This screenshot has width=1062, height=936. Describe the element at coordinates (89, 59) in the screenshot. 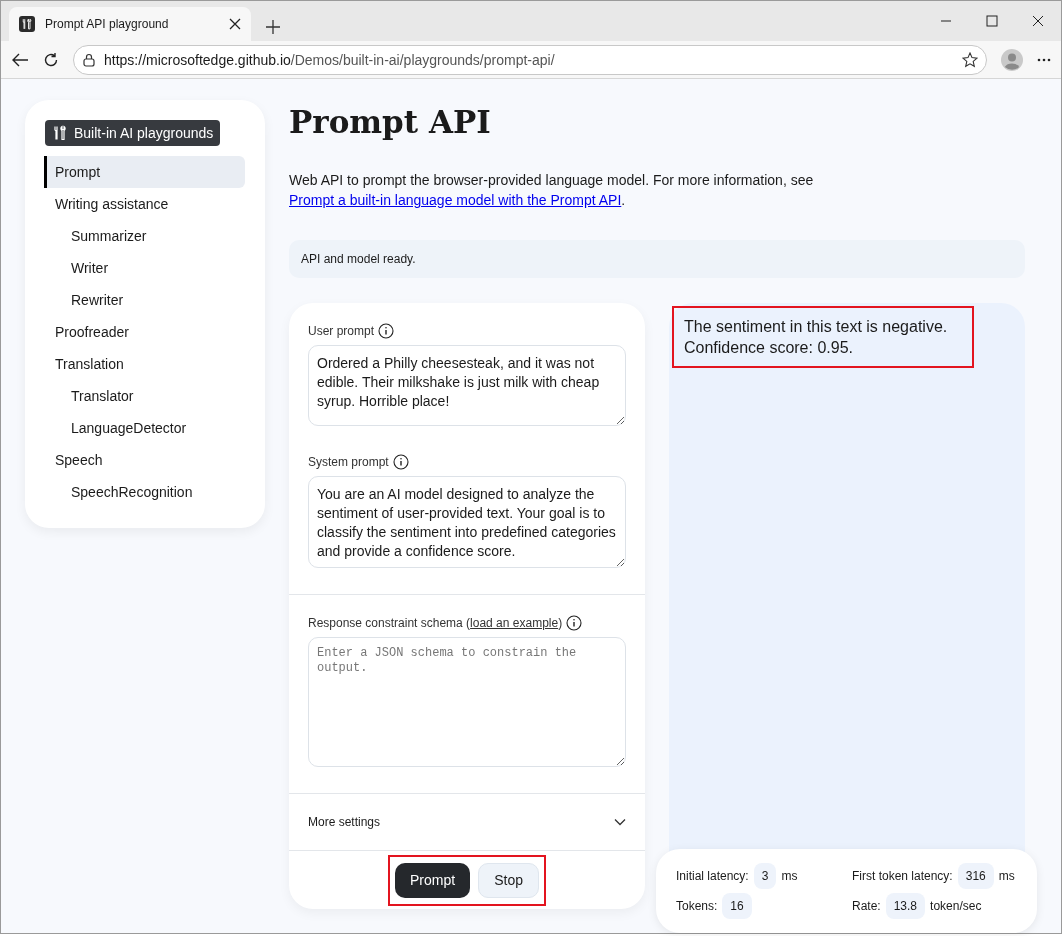

I see `lock-icon` at that location.